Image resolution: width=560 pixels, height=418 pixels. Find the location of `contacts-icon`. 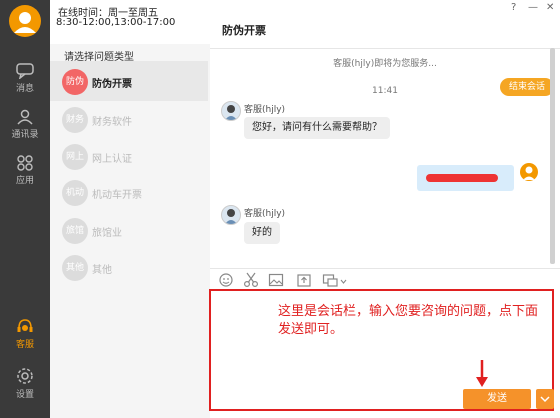

contacts-icon is located at coordinates (25, 117).